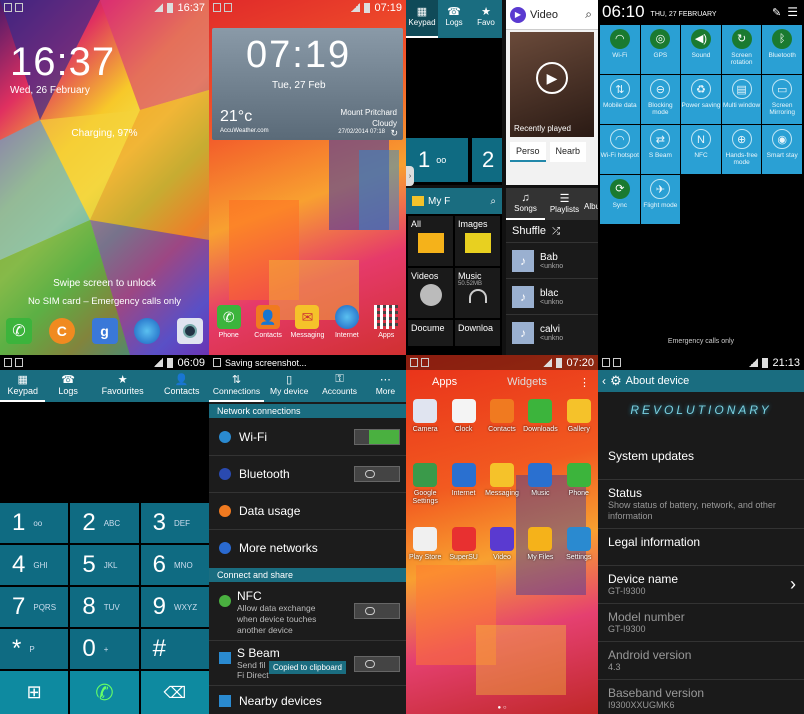  Describe the element at coordinates (104, 523) in the screenshot. I see `dial-key: 2 ABC` at that location.